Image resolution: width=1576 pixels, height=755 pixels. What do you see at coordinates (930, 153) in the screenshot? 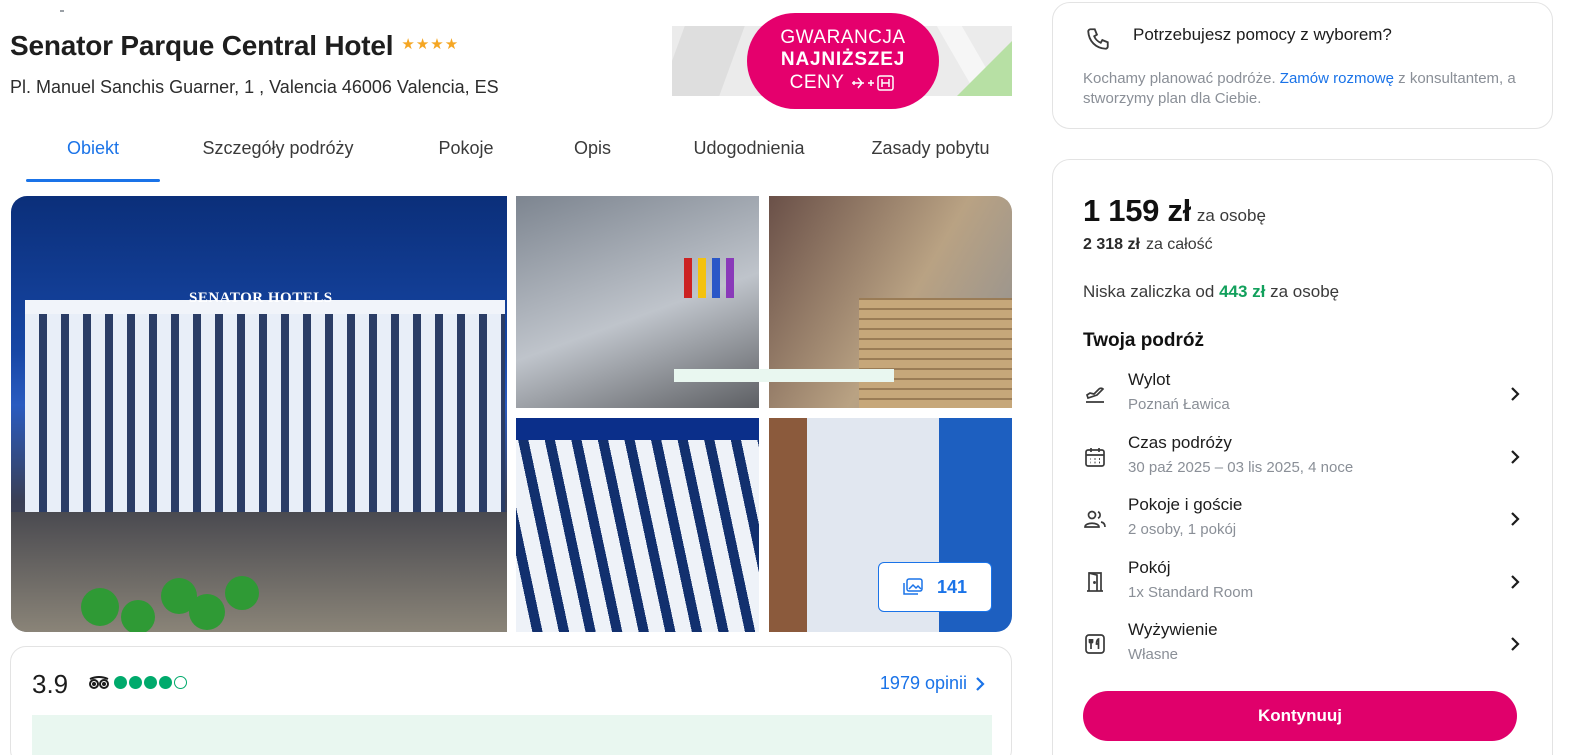
I see `tab-zasady-pobytu: Zasady pobytu` at bounding box center [930, 153].